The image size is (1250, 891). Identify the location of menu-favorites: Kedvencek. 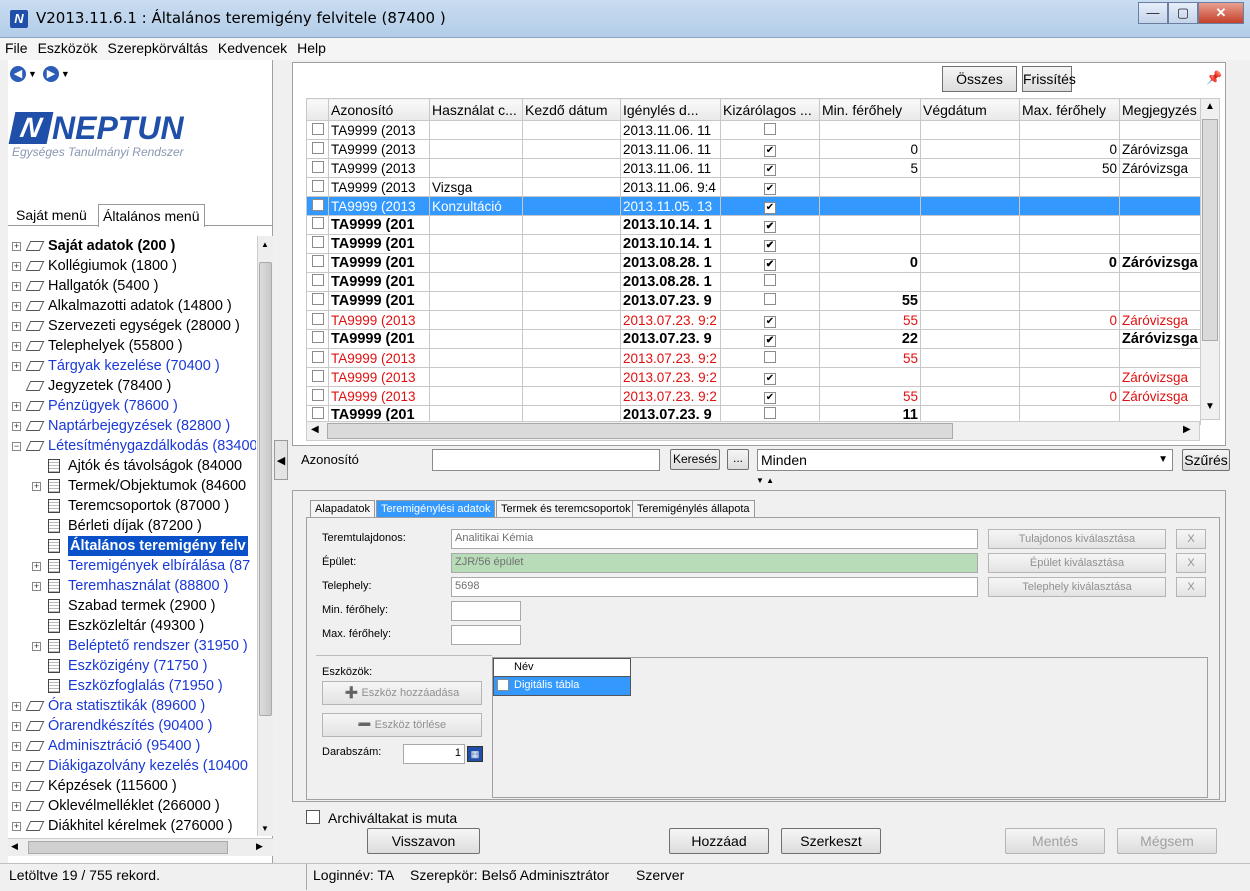
(252, 48).